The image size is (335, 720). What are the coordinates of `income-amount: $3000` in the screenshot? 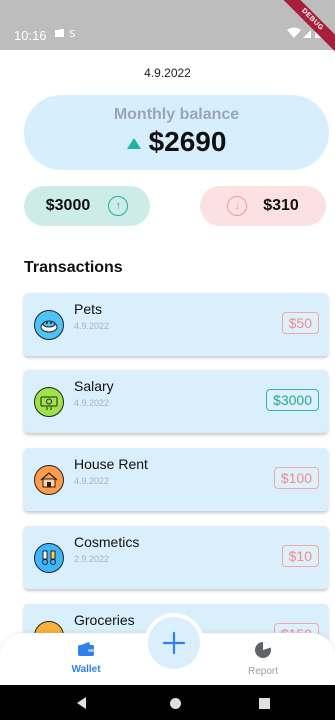 It's located at (68, 205).